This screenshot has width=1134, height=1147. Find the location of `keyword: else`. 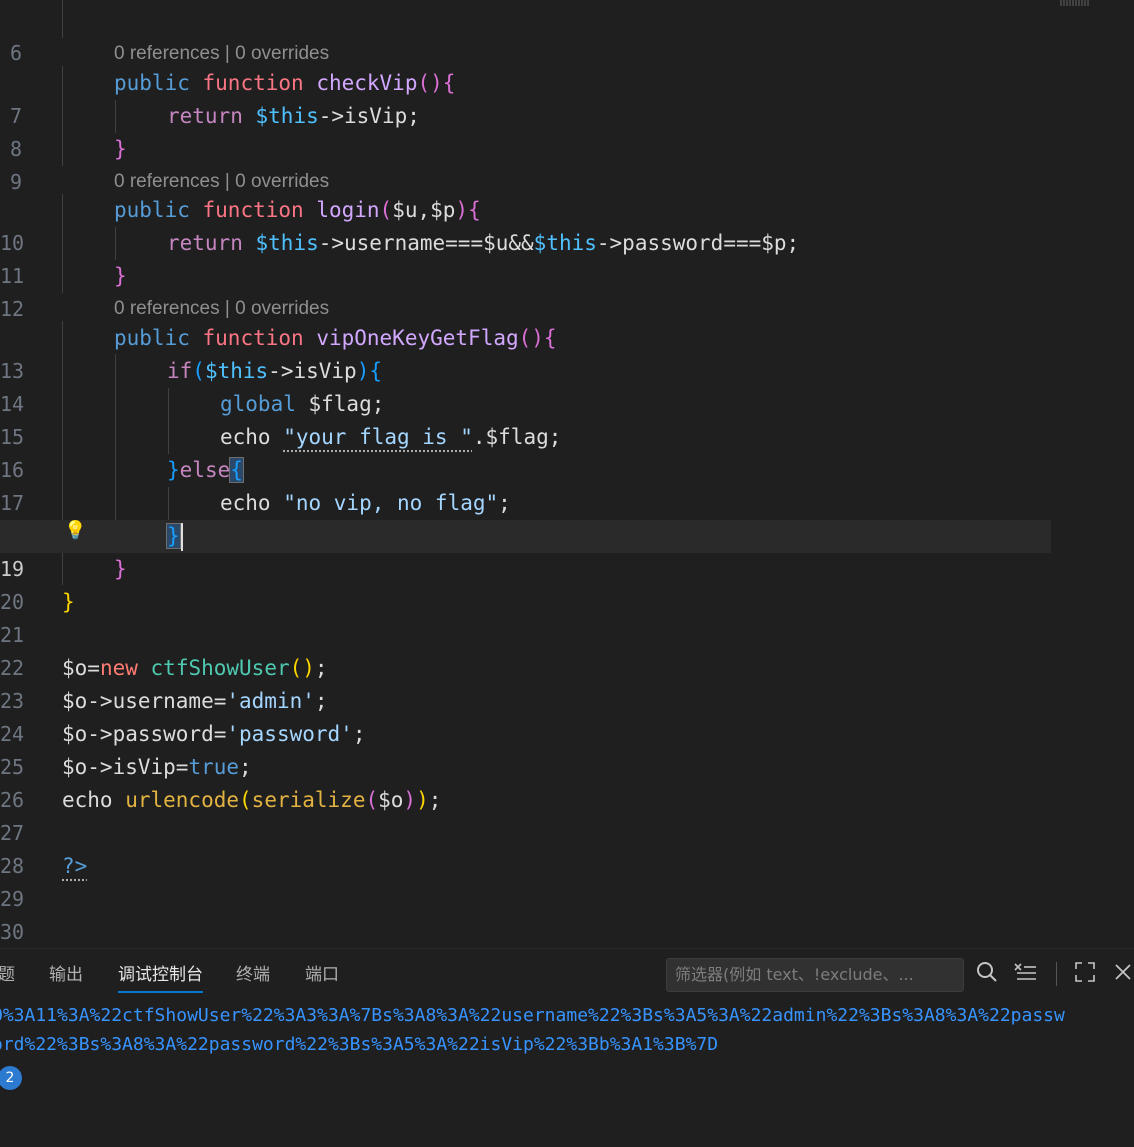

keyword: else is located at coordinates (205, 470).